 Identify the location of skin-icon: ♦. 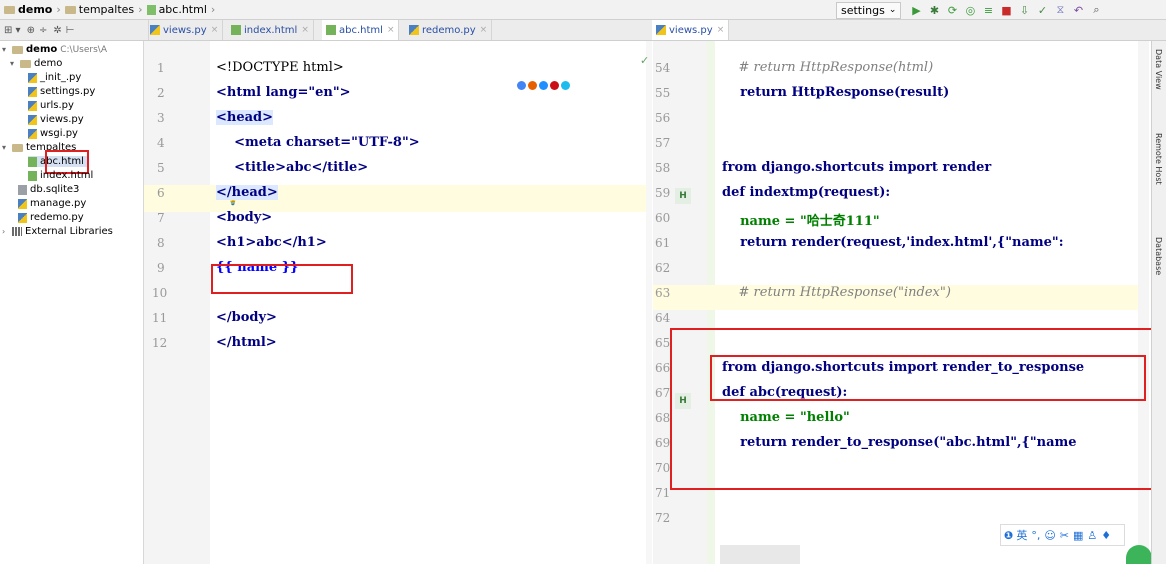
(1106, 535).